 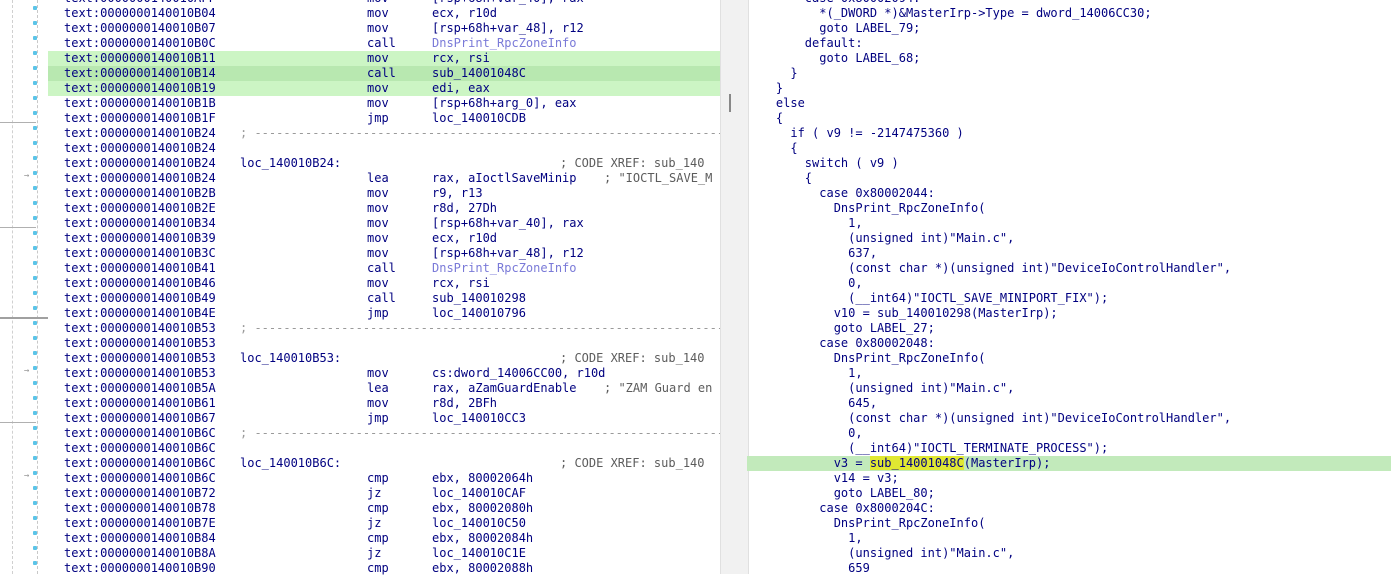 What do you see at coordinates (464, 208) in the screenshot?
I see `operands: r8d, 27Dh` at bounding box center [464, 208].